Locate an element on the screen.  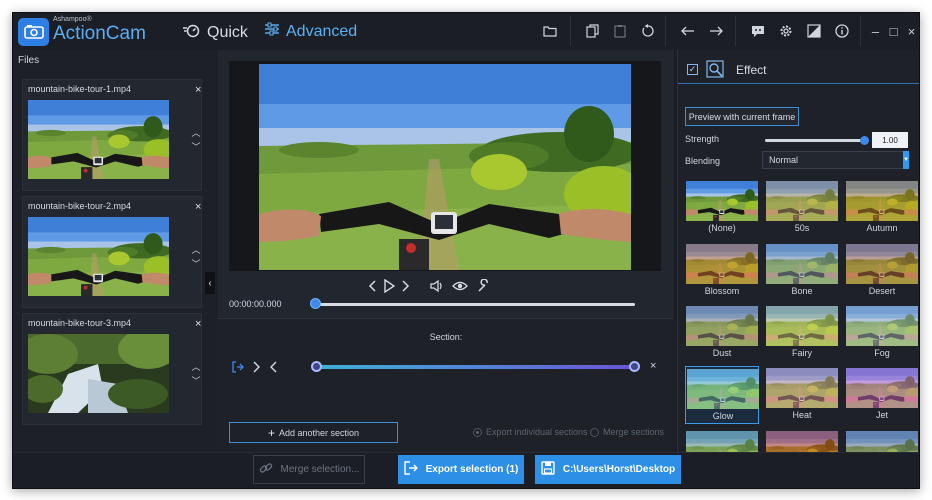
effect-preset: Bone is located at coordinates (802, 271).